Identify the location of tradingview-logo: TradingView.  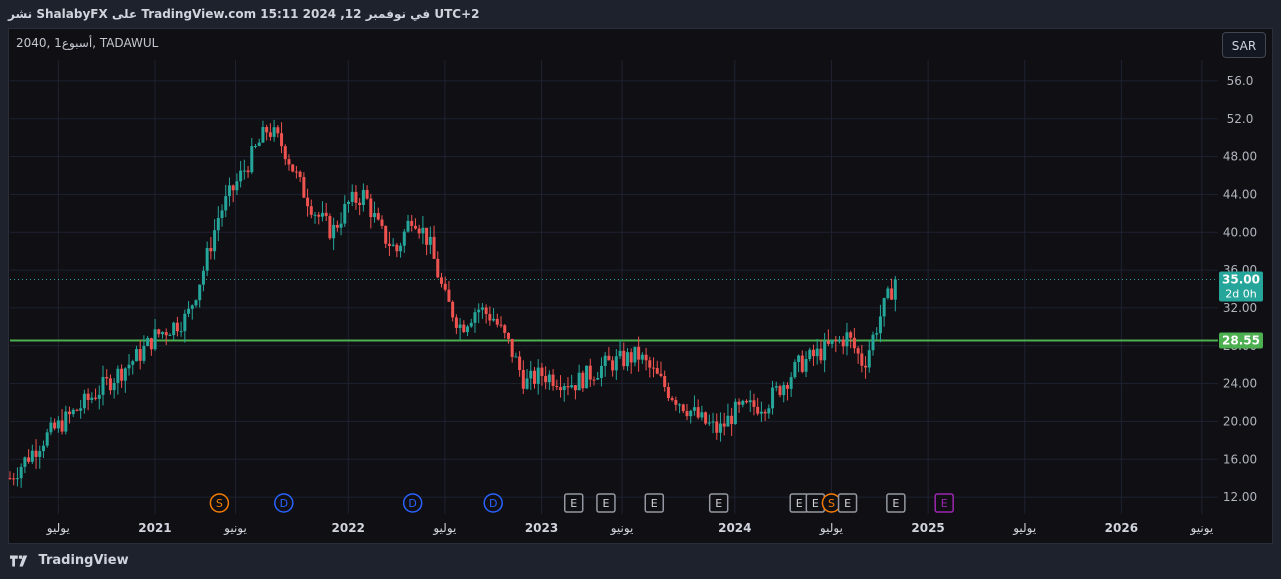
(69, 560).